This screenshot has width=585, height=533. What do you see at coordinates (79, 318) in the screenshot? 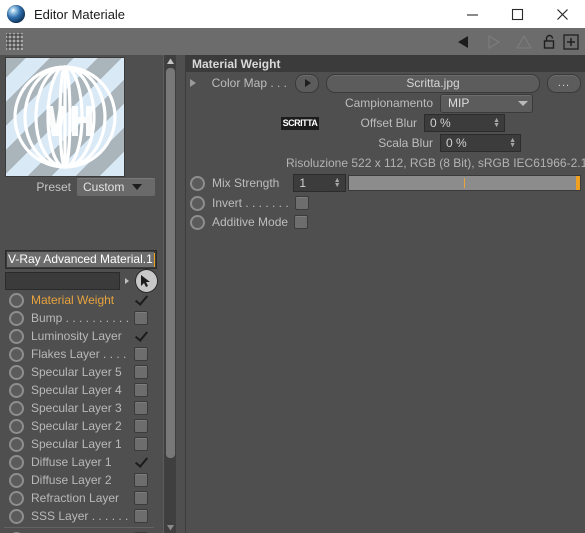
I see `layer-item-bump: Bump . . . . . . . . . .` at bounding box center [79, 318].